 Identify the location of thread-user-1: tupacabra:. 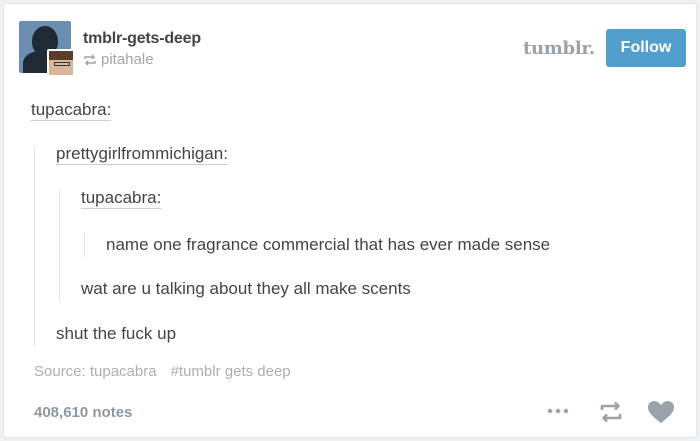
(71, 110).